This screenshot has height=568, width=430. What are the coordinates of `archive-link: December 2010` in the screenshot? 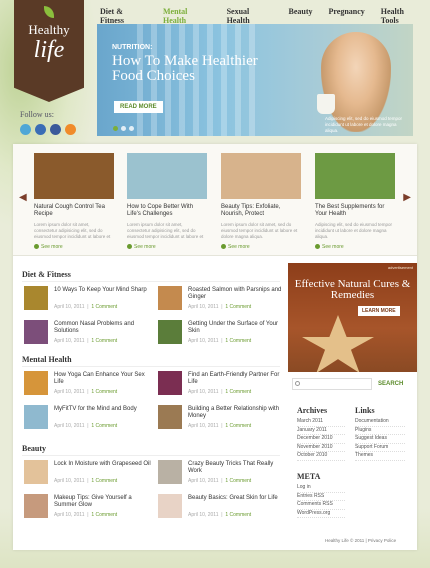 It's located at (321, 439).